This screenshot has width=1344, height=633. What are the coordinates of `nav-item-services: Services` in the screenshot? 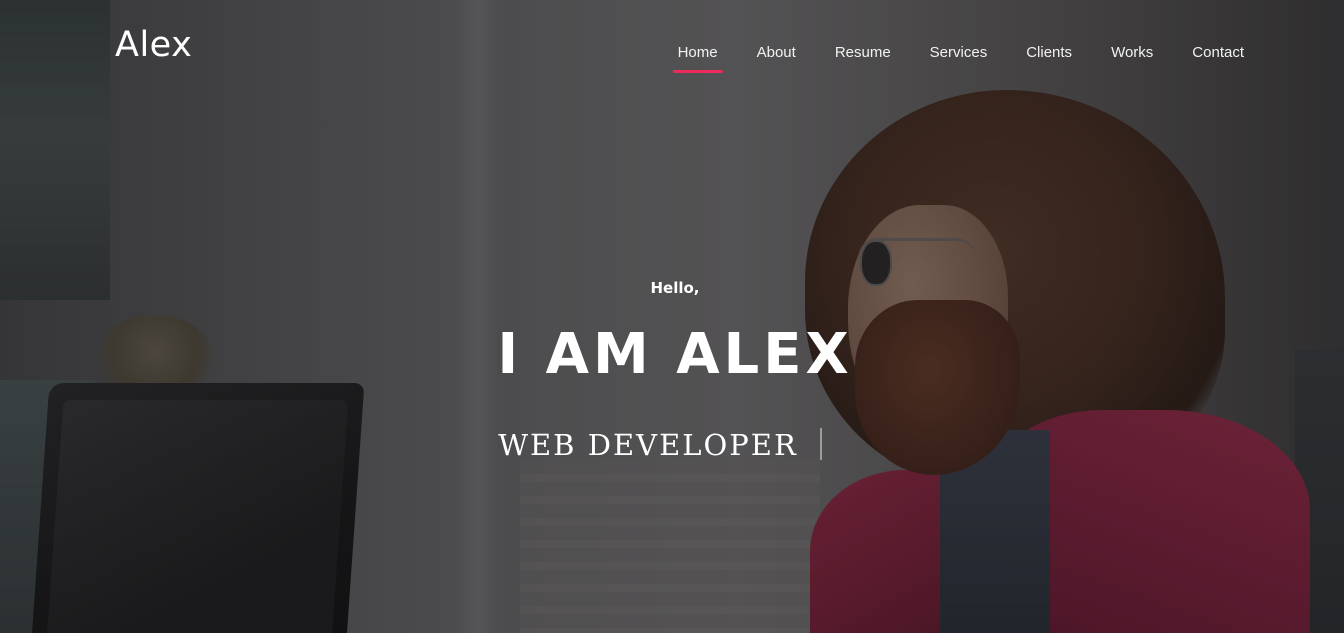 It's located at (959, 58).